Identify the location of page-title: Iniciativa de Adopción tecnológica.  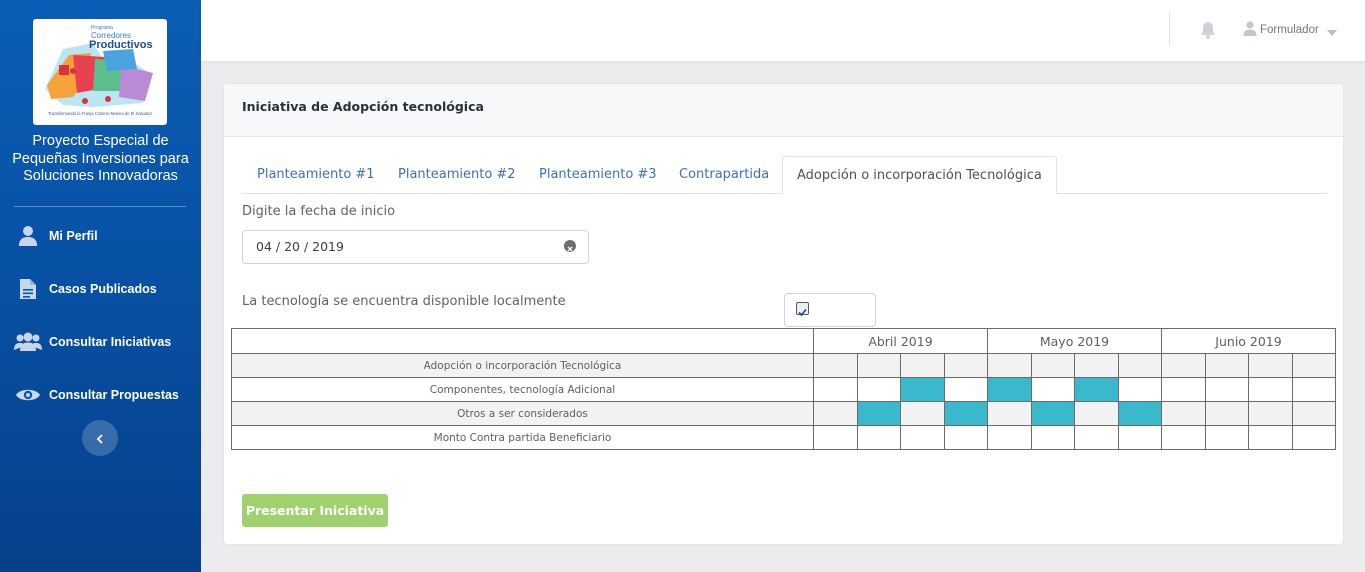
(363, 106).